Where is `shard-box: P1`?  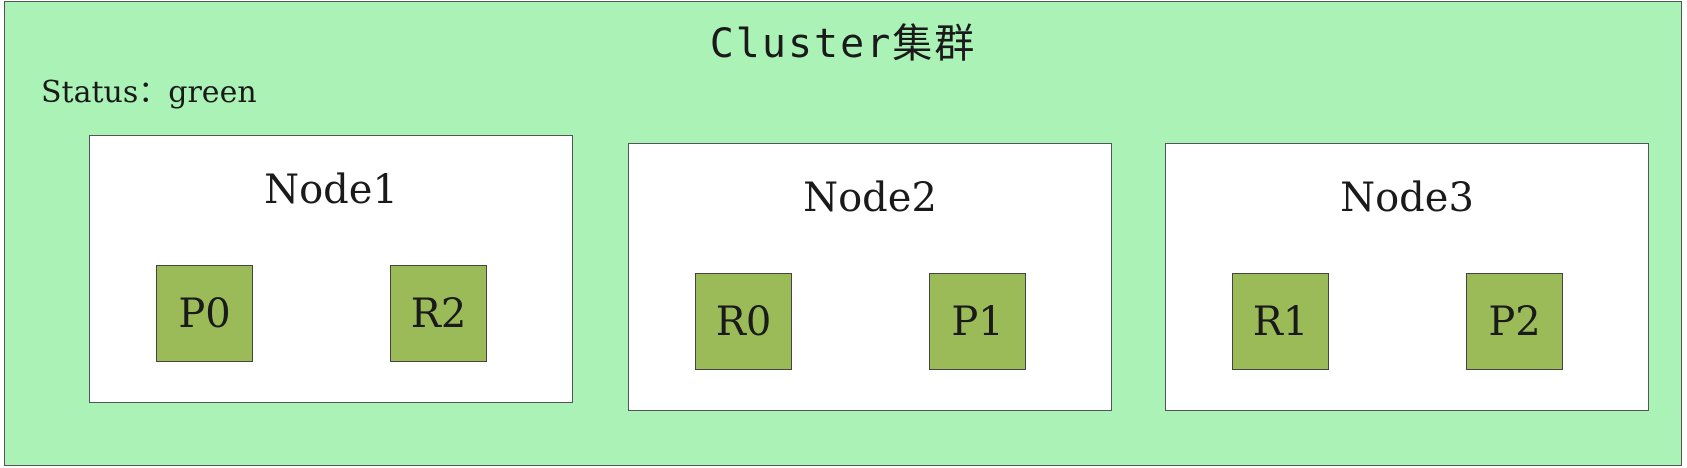 shard-box: P1 is located at coordinates (977, 321).